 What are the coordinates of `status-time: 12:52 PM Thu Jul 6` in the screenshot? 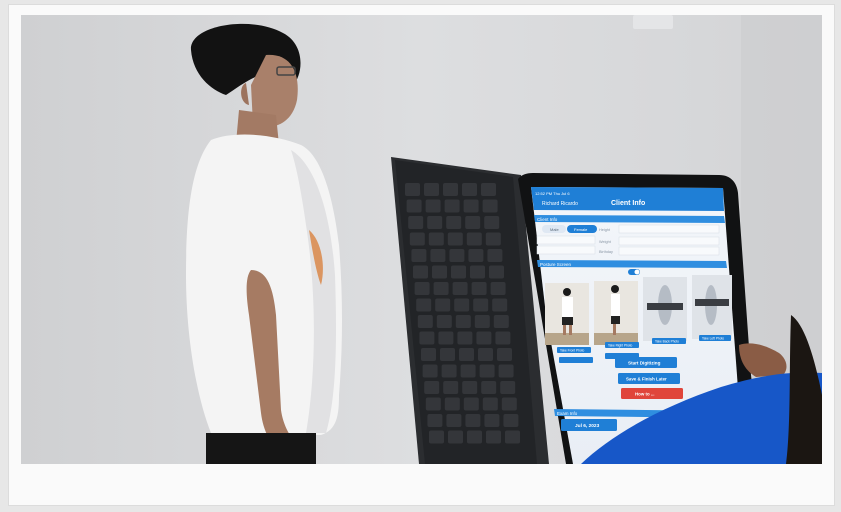 It's located at (552, 193).